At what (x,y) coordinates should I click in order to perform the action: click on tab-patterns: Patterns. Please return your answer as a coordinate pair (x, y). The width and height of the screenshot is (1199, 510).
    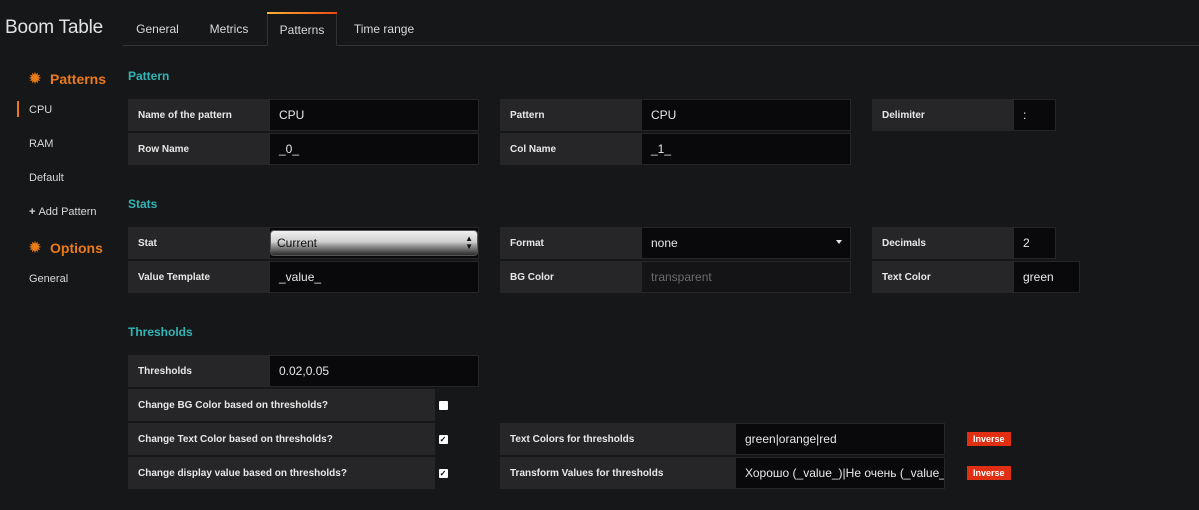
    Looking at the image, I should click on (302, 29).